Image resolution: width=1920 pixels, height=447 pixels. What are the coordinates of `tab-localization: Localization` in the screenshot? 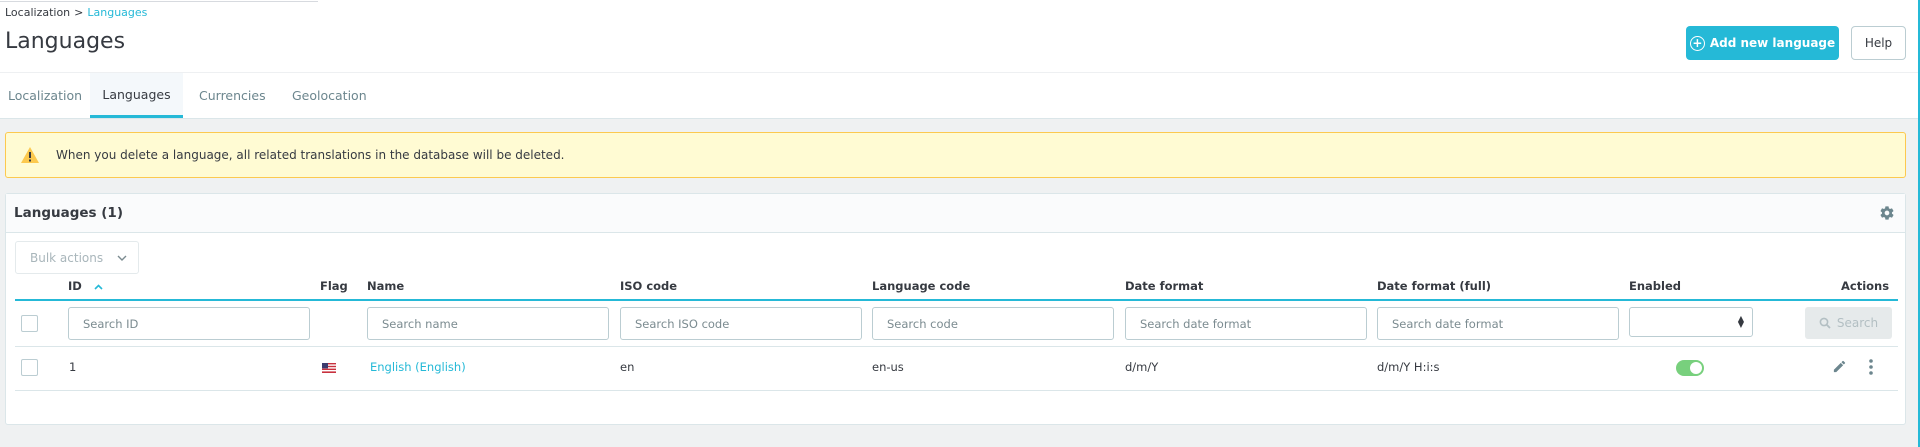 It's located at (41, 95).